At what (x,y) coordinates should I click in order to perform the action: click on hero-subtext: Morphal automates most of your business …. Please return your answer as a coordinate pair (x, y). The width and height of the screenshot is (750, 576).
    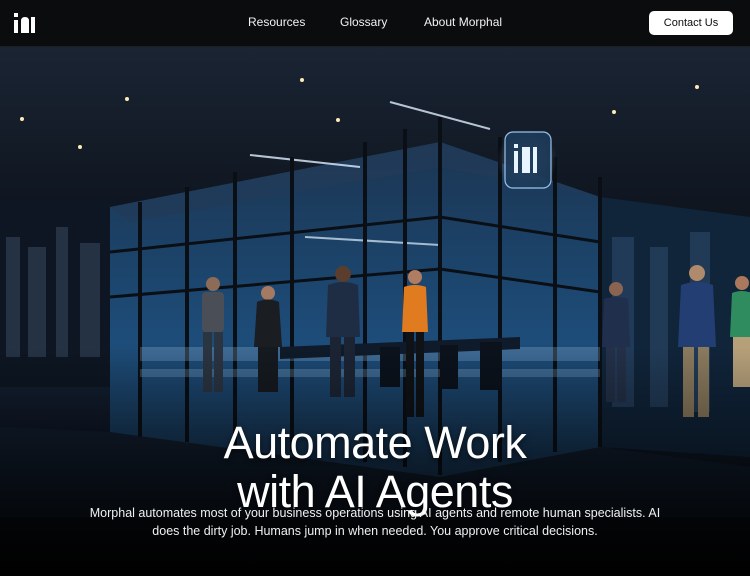
    Looking at the image, I should click on (375, 521).